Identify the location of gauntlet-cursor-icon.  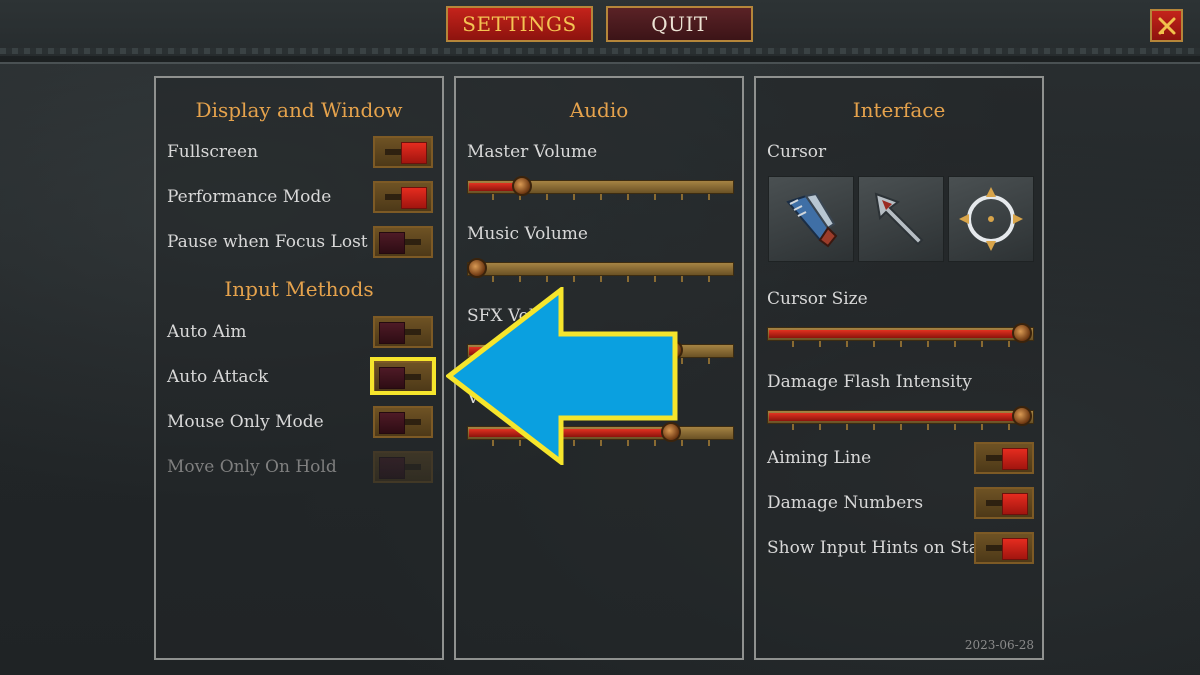
(812, 220).